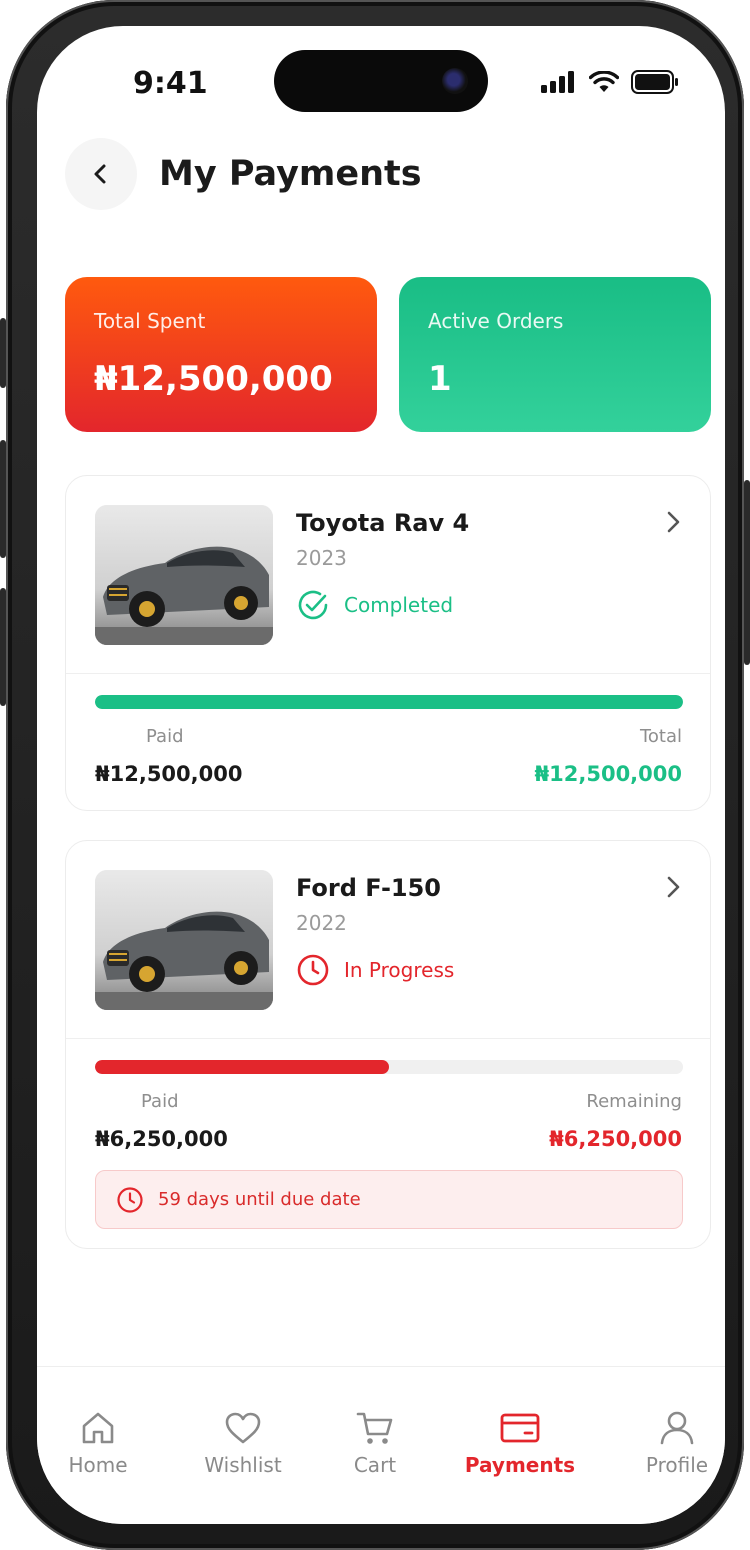  I want to click on car-name: Ford F-150, so click(368, 888).